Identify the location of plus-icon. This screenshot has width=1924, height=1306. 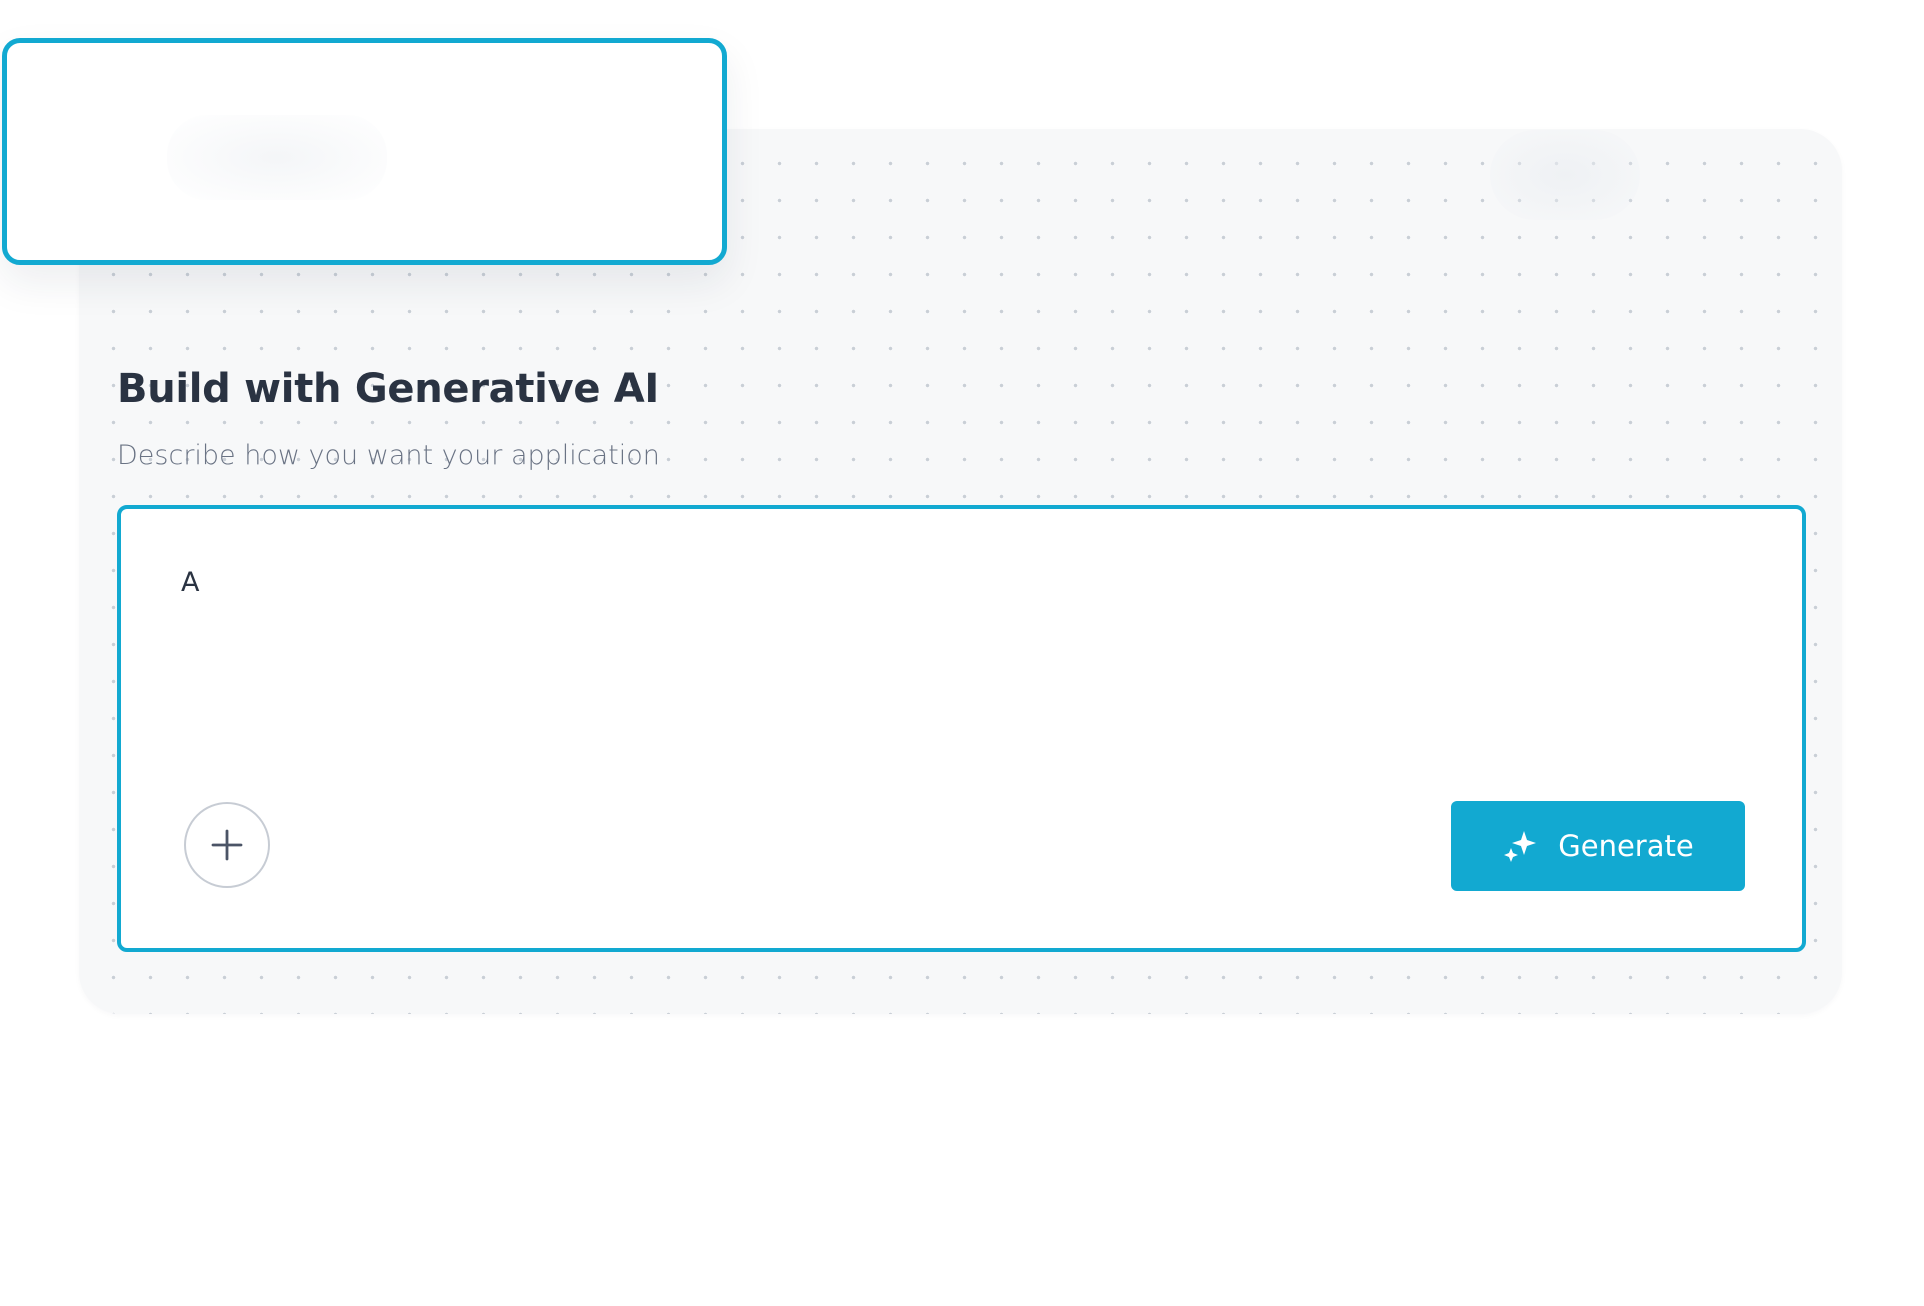
(227, 845).